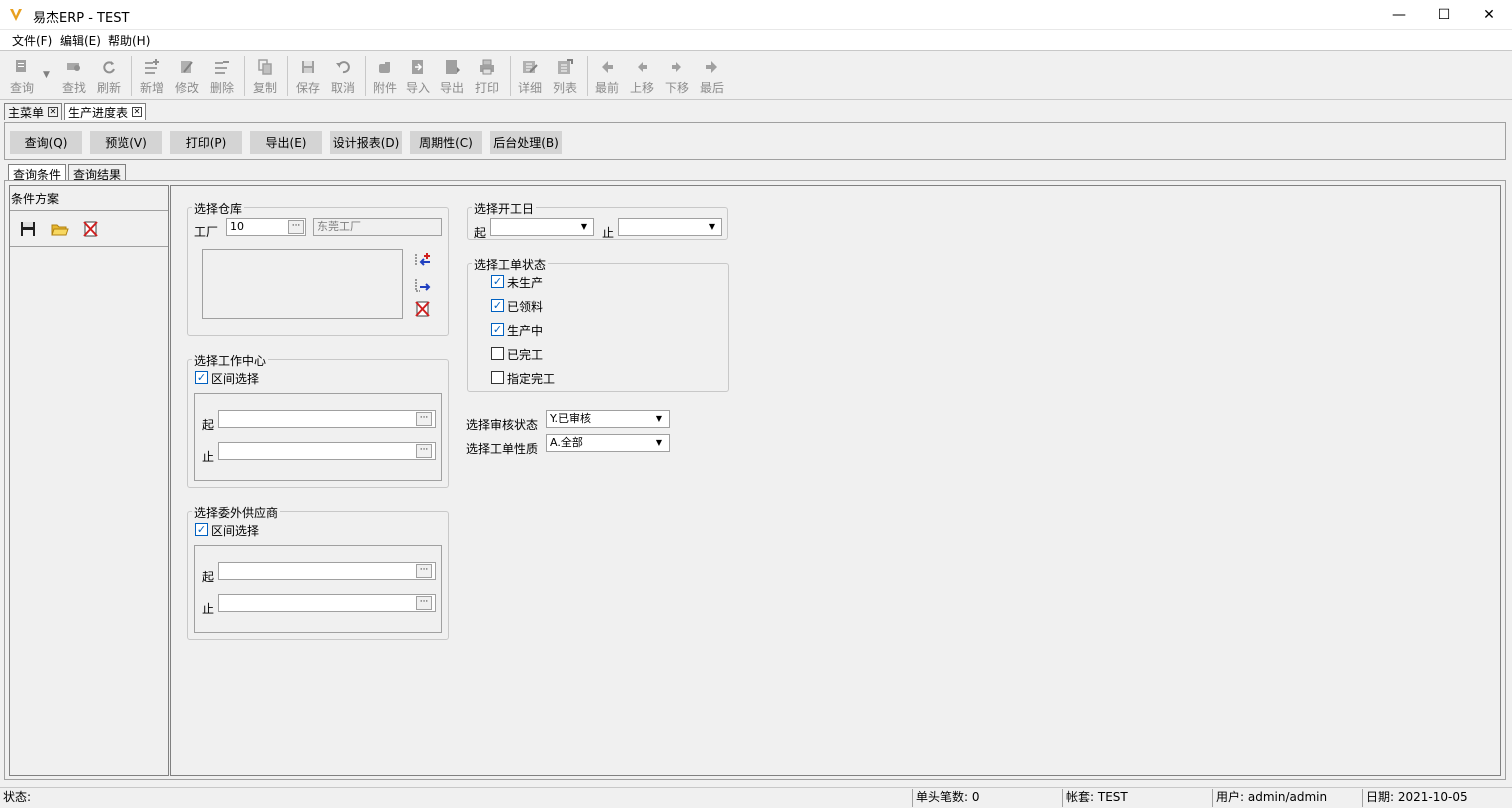 This screenshot has height=808, width=1512. What do you see at coordinates (423, 309) in the screenshot?
I see `clear-warehouse-icon` at bounding box center [423, 309].